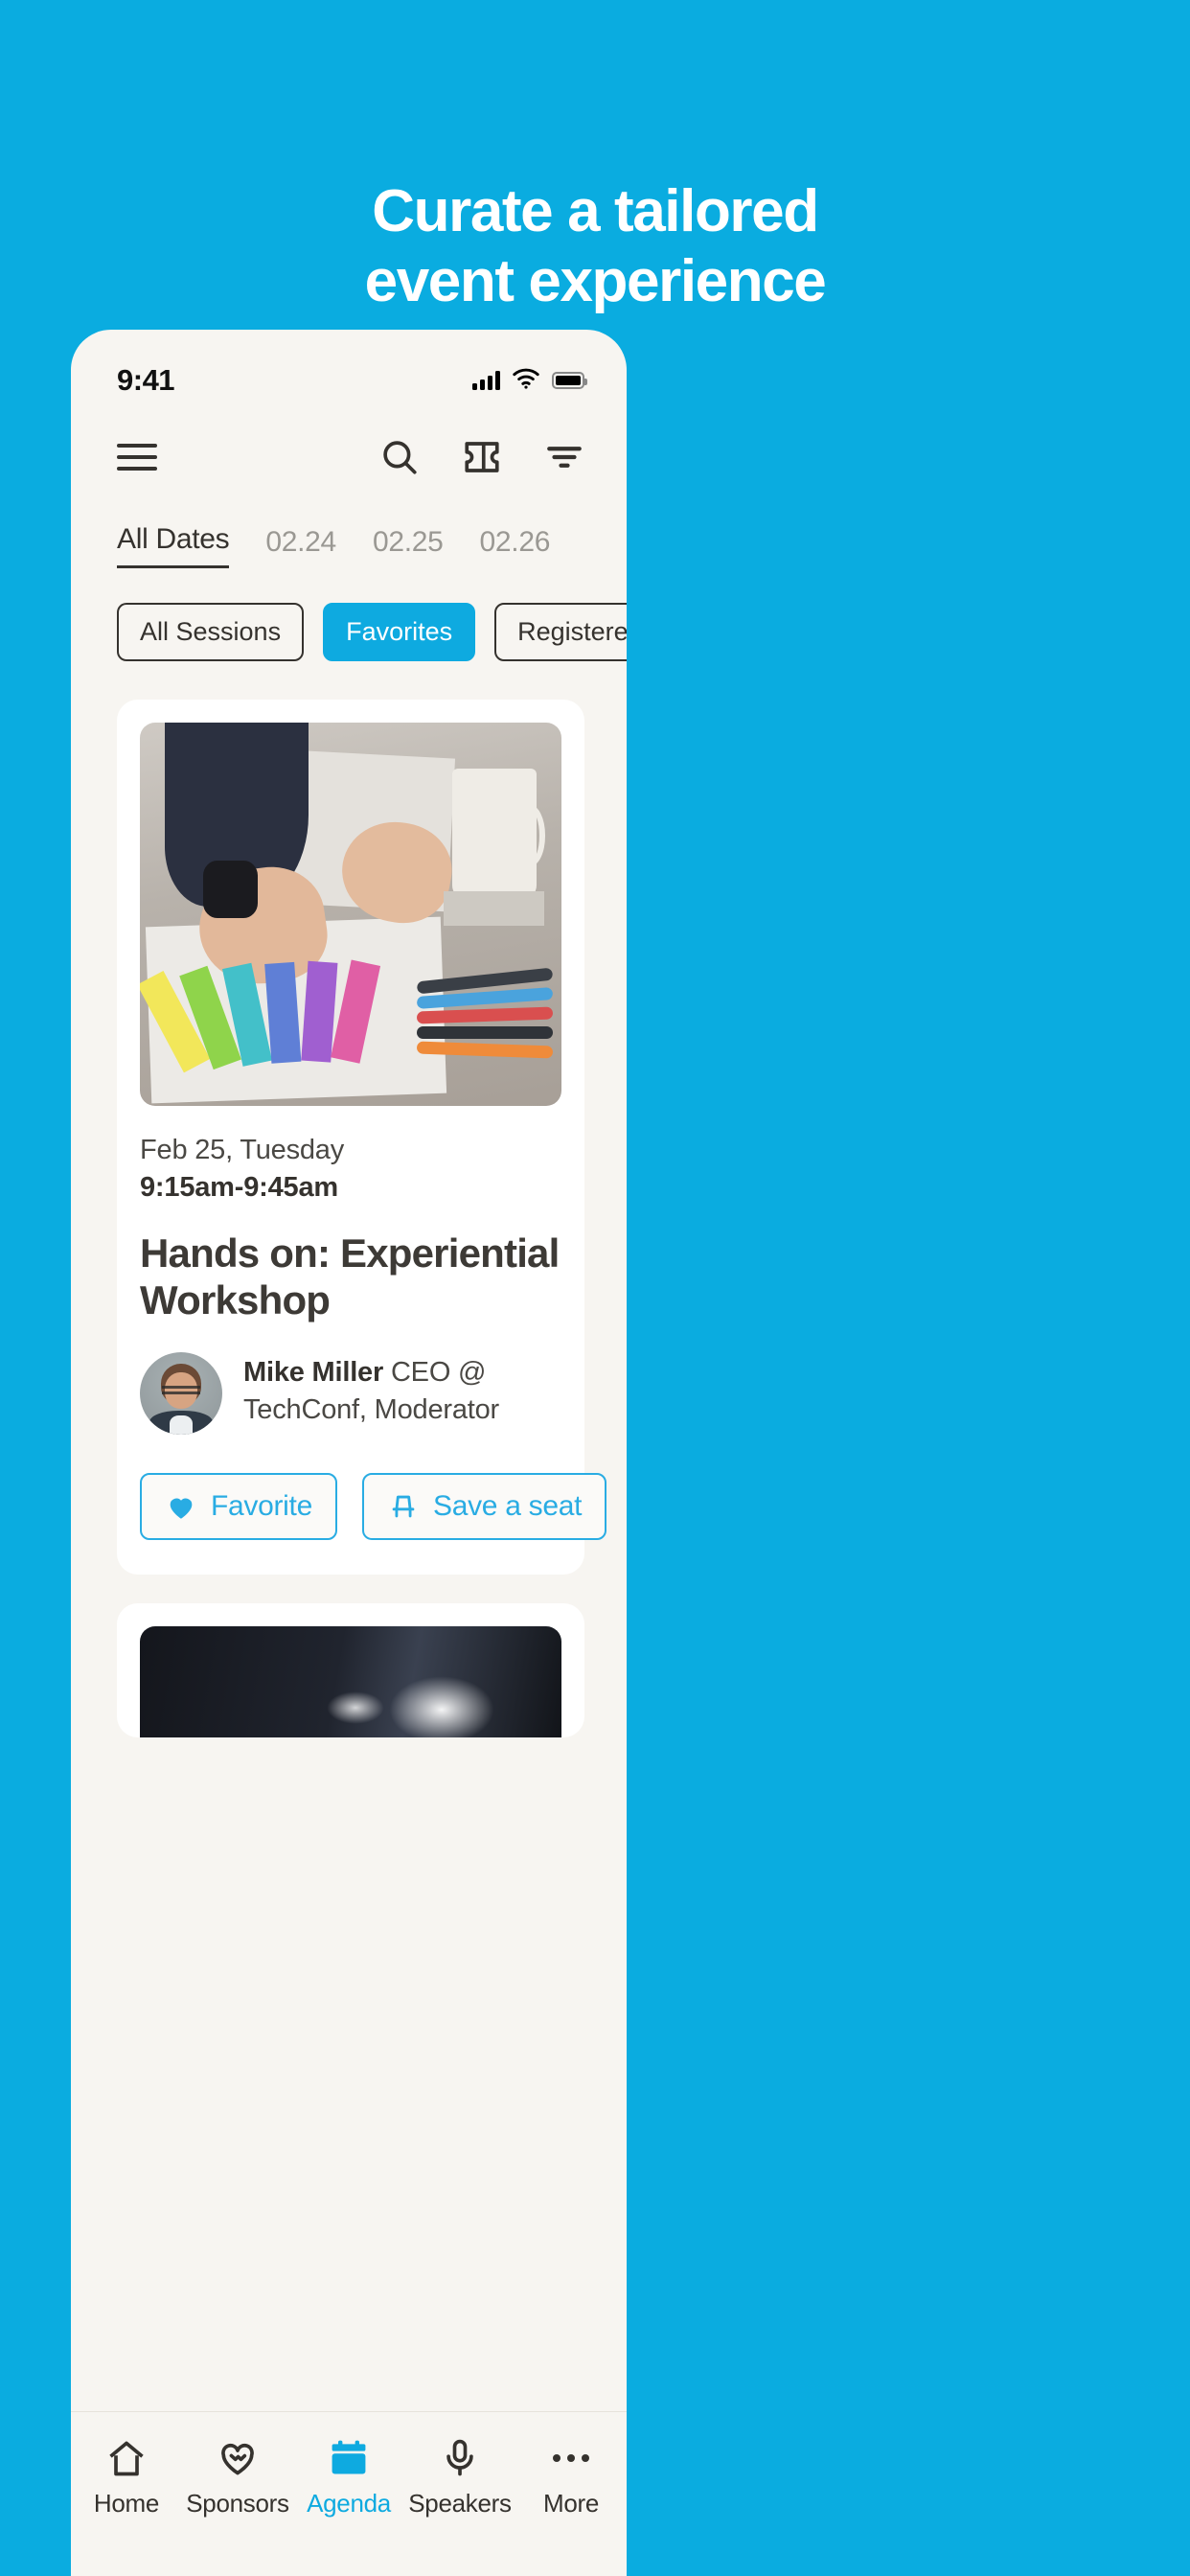 The image size is (1190, 2576). I want to click on nav-item-home: Home, so click(127, 2477).